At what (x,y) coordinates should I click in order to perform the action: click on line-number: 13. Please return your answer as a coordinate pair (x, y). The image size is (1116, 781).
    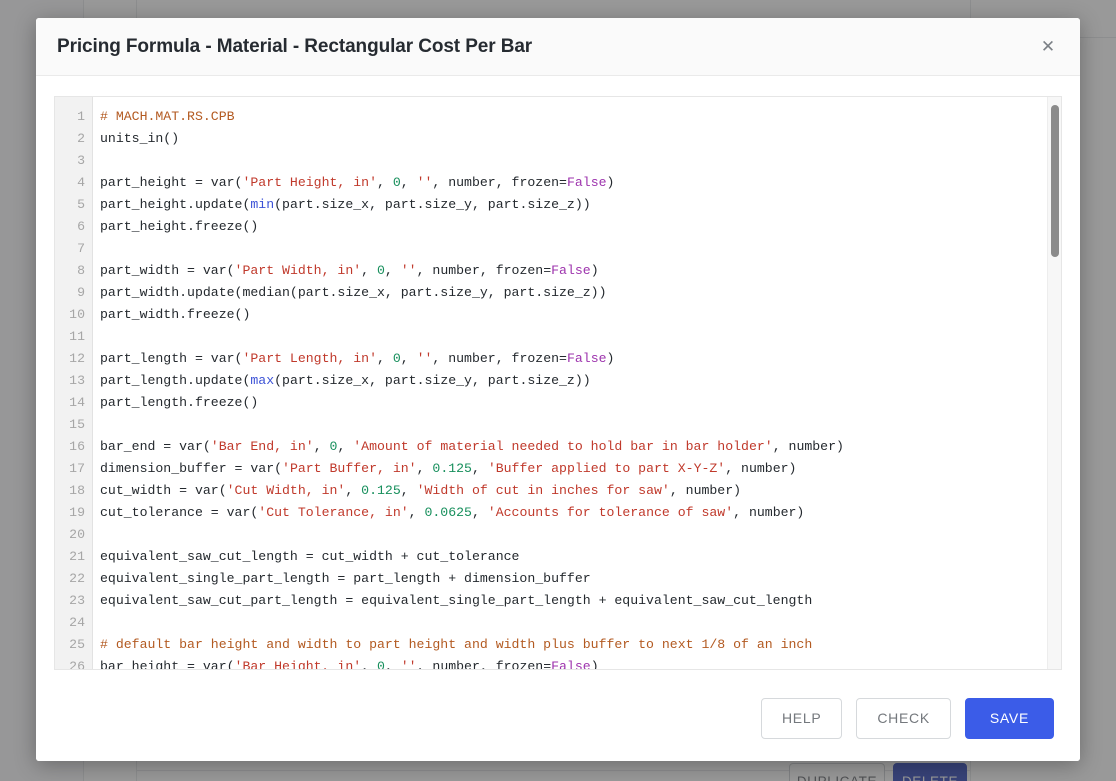
    Looking at the image, I should click on (77, 380).